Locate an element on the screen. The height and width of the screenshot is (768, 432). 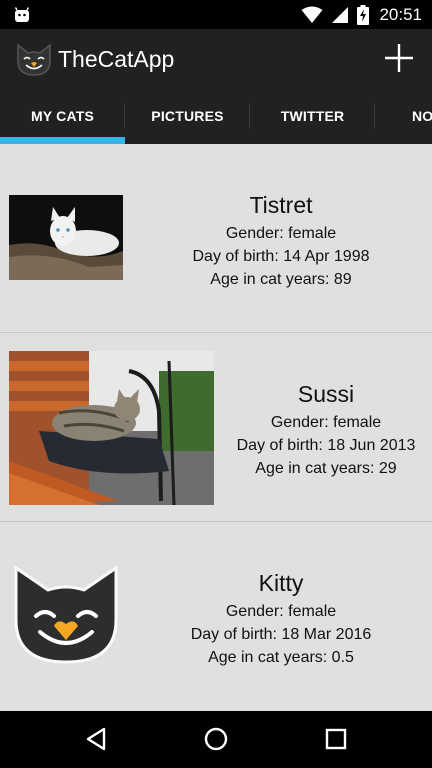
cat-name: Kitty is located at coordinates (281, 583).